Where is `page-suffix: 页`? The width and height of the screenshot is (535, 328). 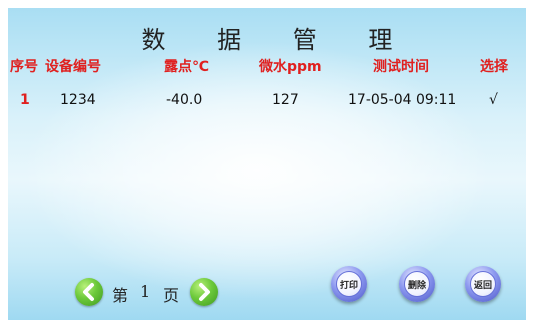 page-suffix: 页 is located at coordinates (171, 295).